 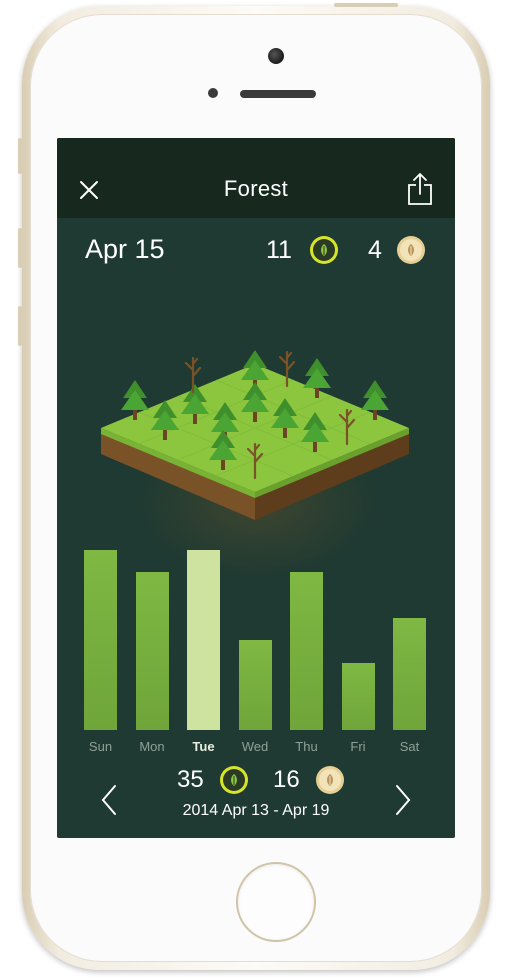 I want to click on week-summary: 35 16 2014 Apr 13 - Apr 19, so click(x=256, y=797).